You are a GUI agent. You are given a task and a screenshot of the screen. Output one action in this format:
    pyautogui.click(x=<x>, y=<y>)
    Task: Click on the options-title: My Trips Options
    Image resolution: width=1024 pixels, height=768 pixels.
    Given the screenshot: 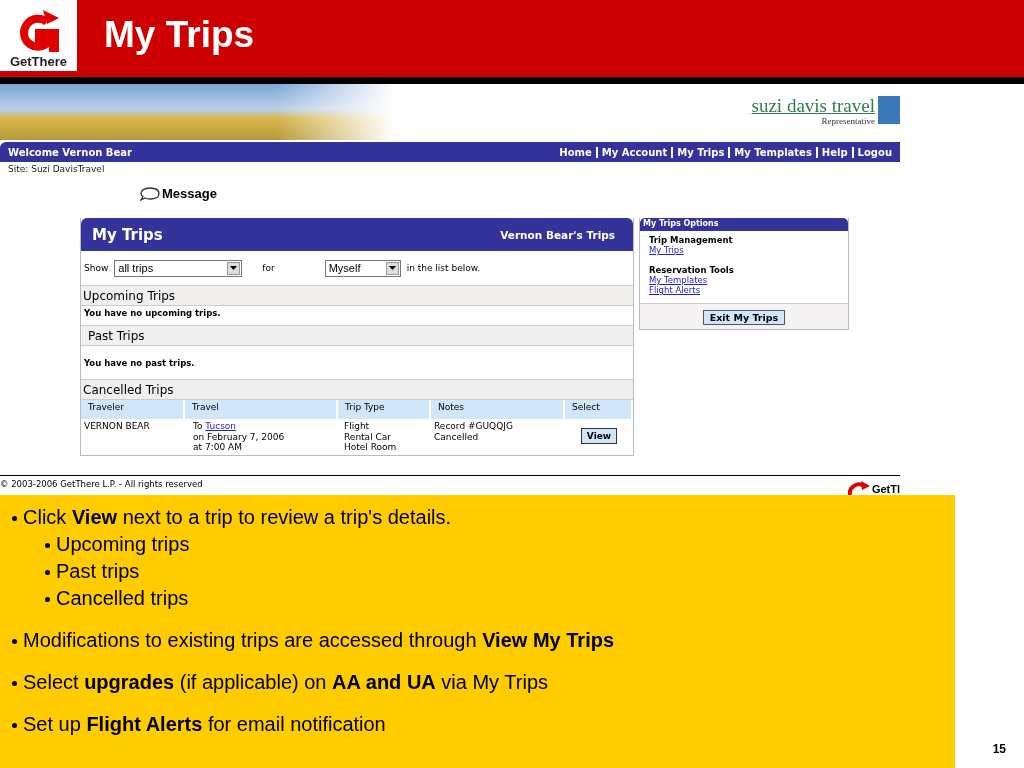 What is the action you would take?
    pyautogui.click(x=744, y=224)
    